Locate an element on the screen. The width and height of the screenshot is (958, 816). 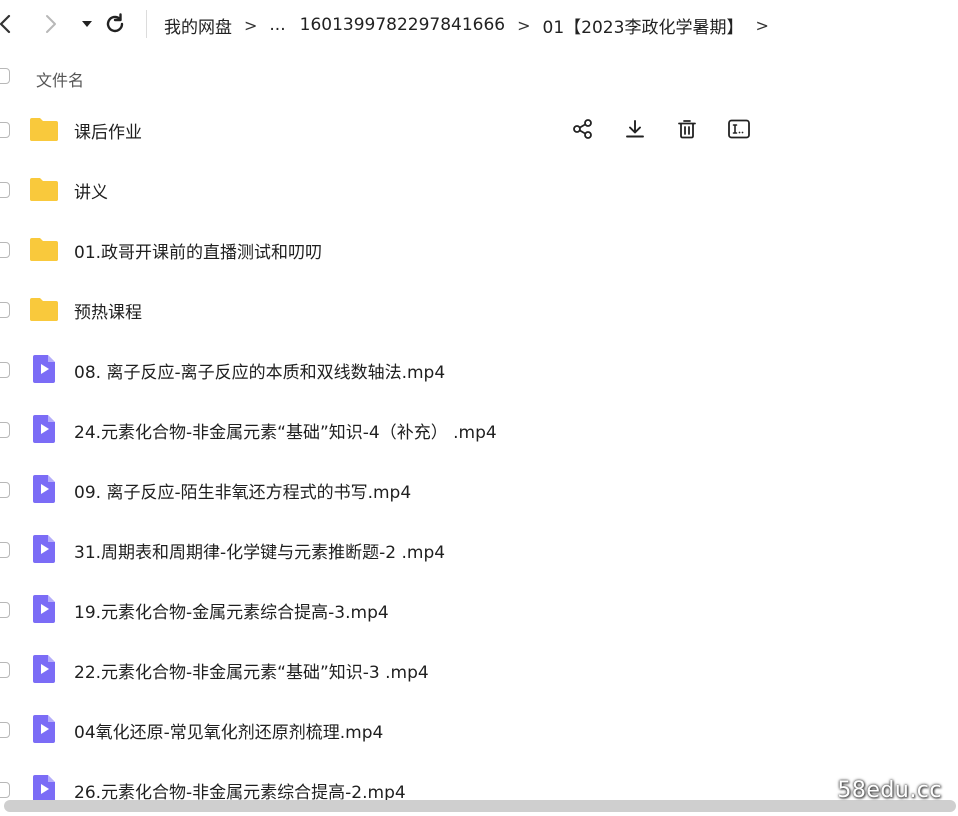
file-row: 19.元素化合物-金属元素综合提高-3.mp4 is located at coordinates (479, 610).